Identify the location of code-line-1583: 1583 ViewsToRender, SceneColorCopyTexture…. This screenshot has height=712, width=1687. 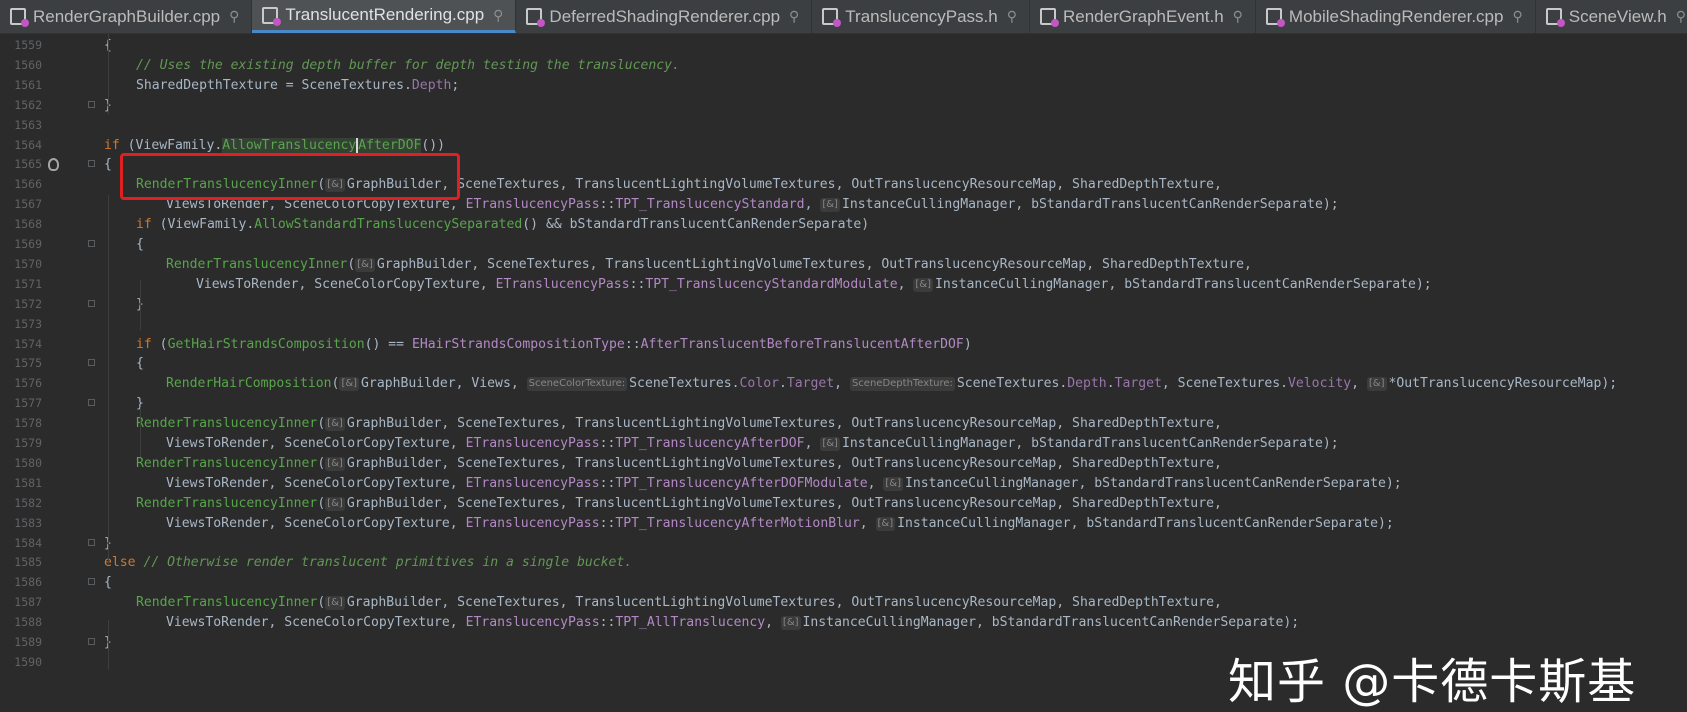
(843, 523).